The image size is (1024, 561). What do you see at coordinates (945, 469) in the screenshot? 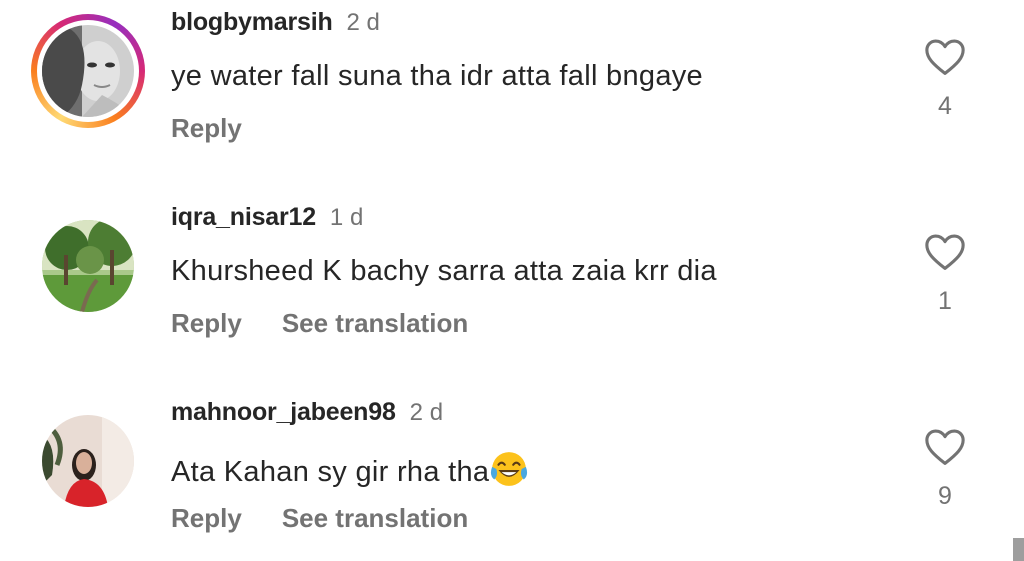
I see `like-control: 9` at bounding box center [945, 469].